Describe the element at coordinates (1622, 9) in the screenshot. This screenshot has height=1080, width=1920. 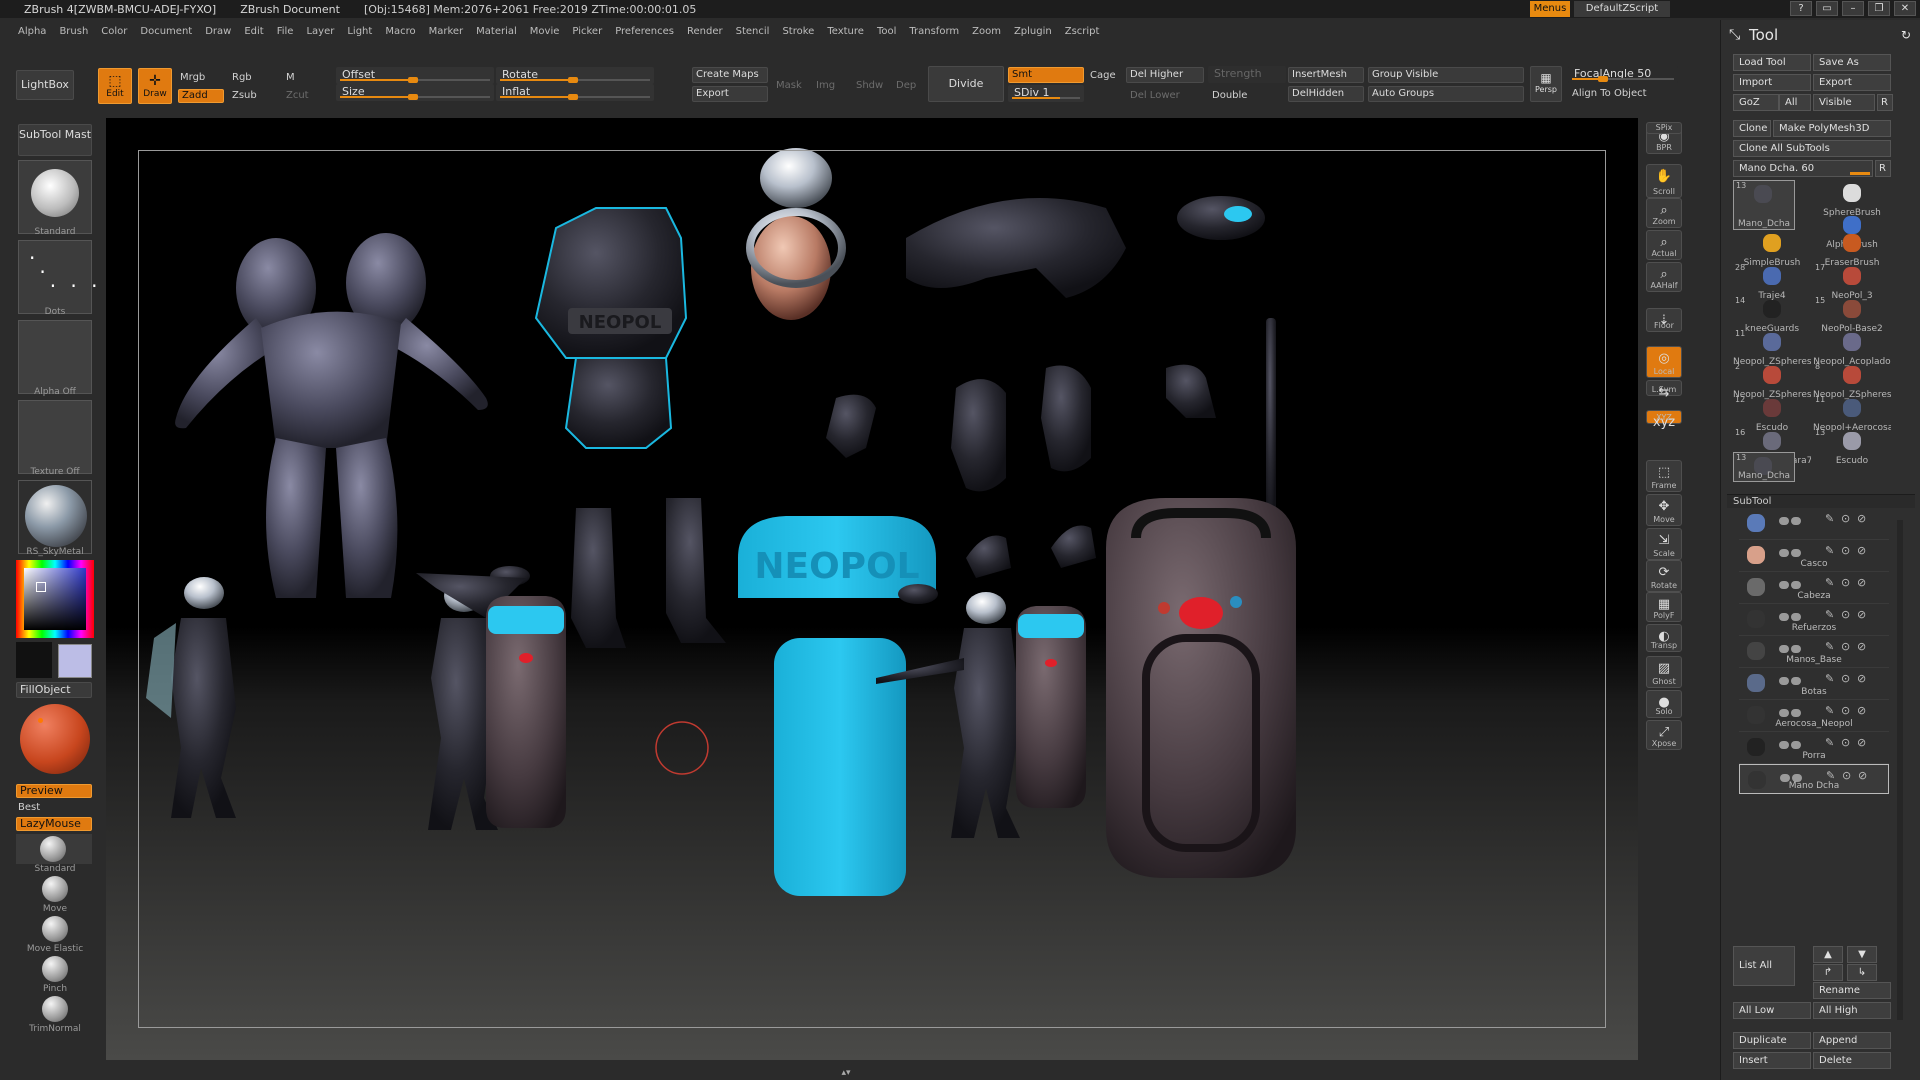
I see `default-zscript-button: DefaultZScript` at that location.